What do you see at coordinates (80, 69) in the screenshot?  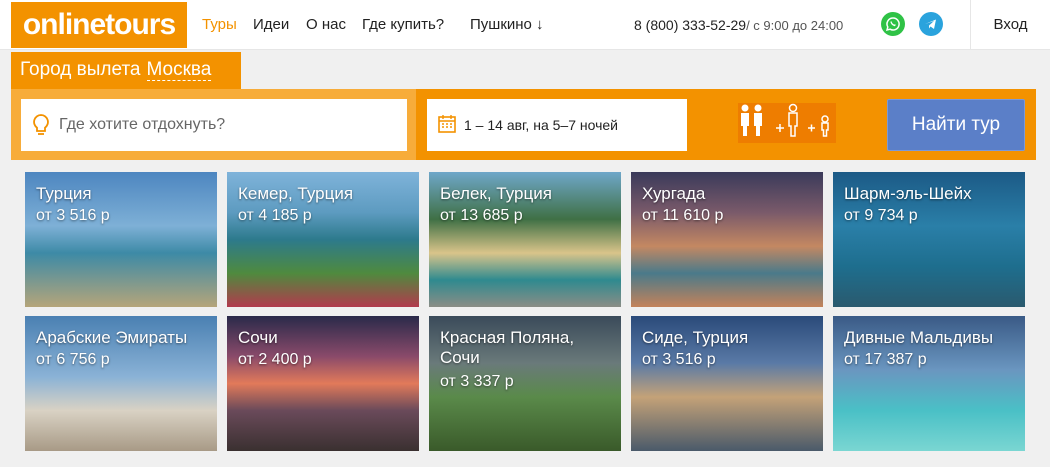 I see `departure-label: Город вылета` at bounding box center [80, 69].